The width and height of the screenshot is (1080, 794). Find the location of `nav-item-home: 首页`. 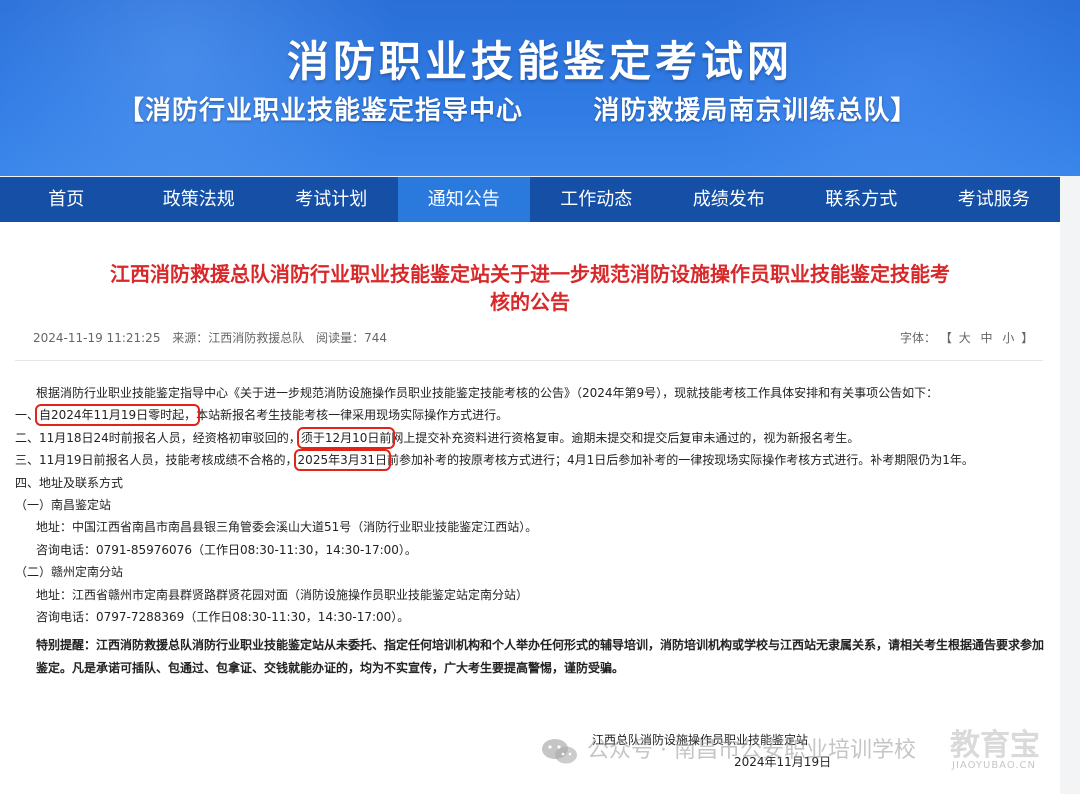

nav-item-home: 首页 is located at coordinates (66, 199).